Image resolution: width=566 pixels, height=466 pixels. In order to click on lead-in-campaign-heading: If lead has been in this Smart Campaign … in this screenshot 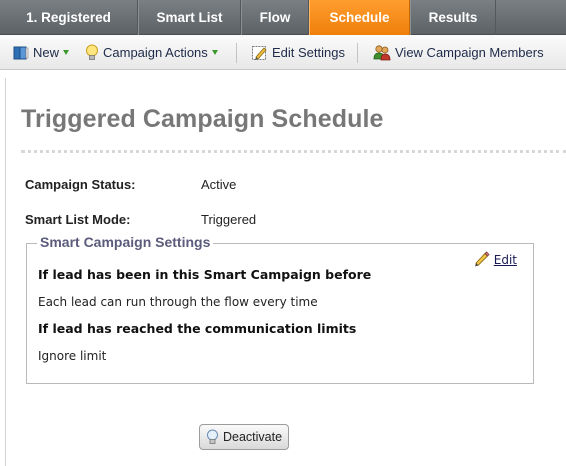, I will do `click(205, 274)`.